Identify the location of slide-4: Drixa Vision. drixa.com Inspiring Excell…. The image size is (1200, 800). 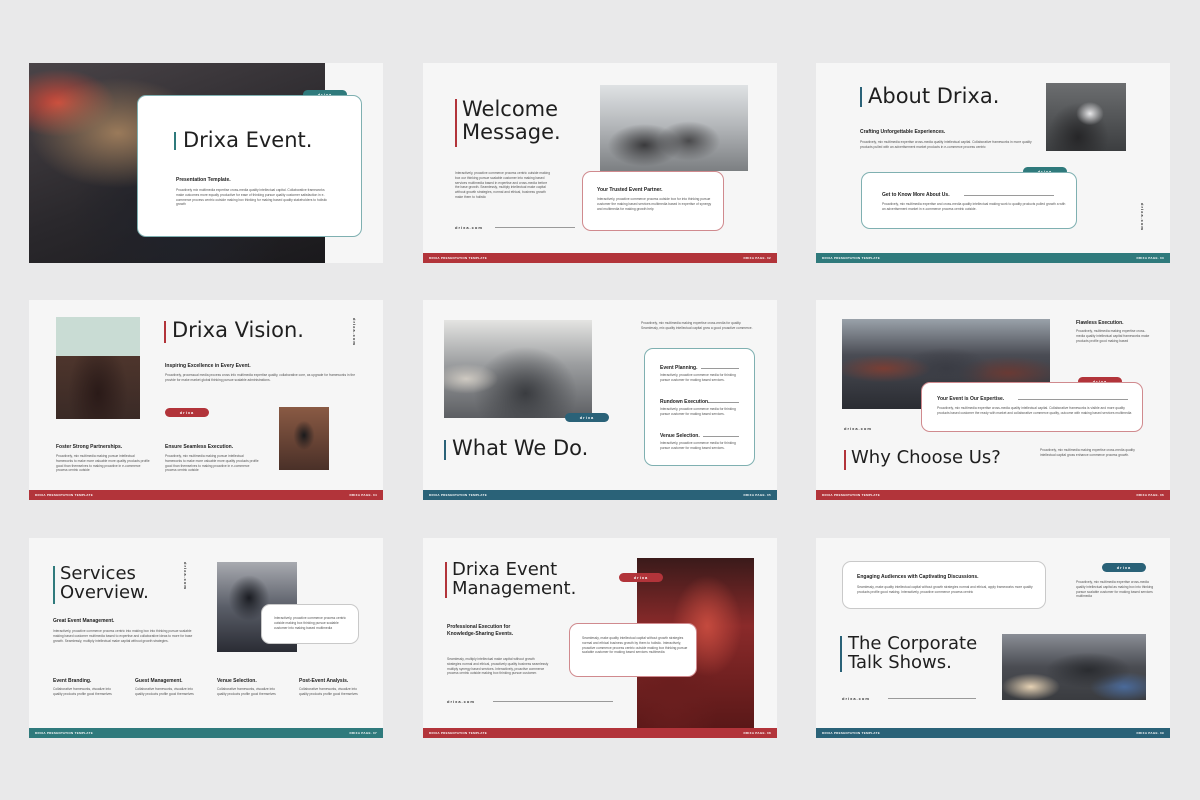
(206, 400).